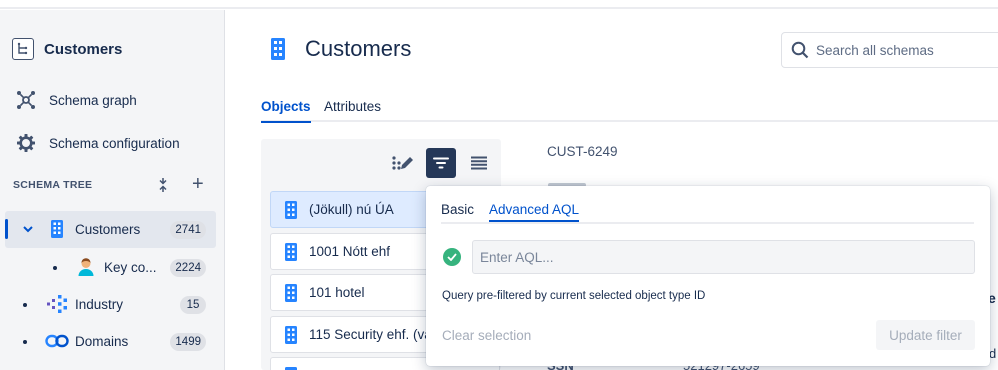 This screenshot has height=370, width=998. I want to click on tree-item-industry: Industry 15, so click(110, 304).